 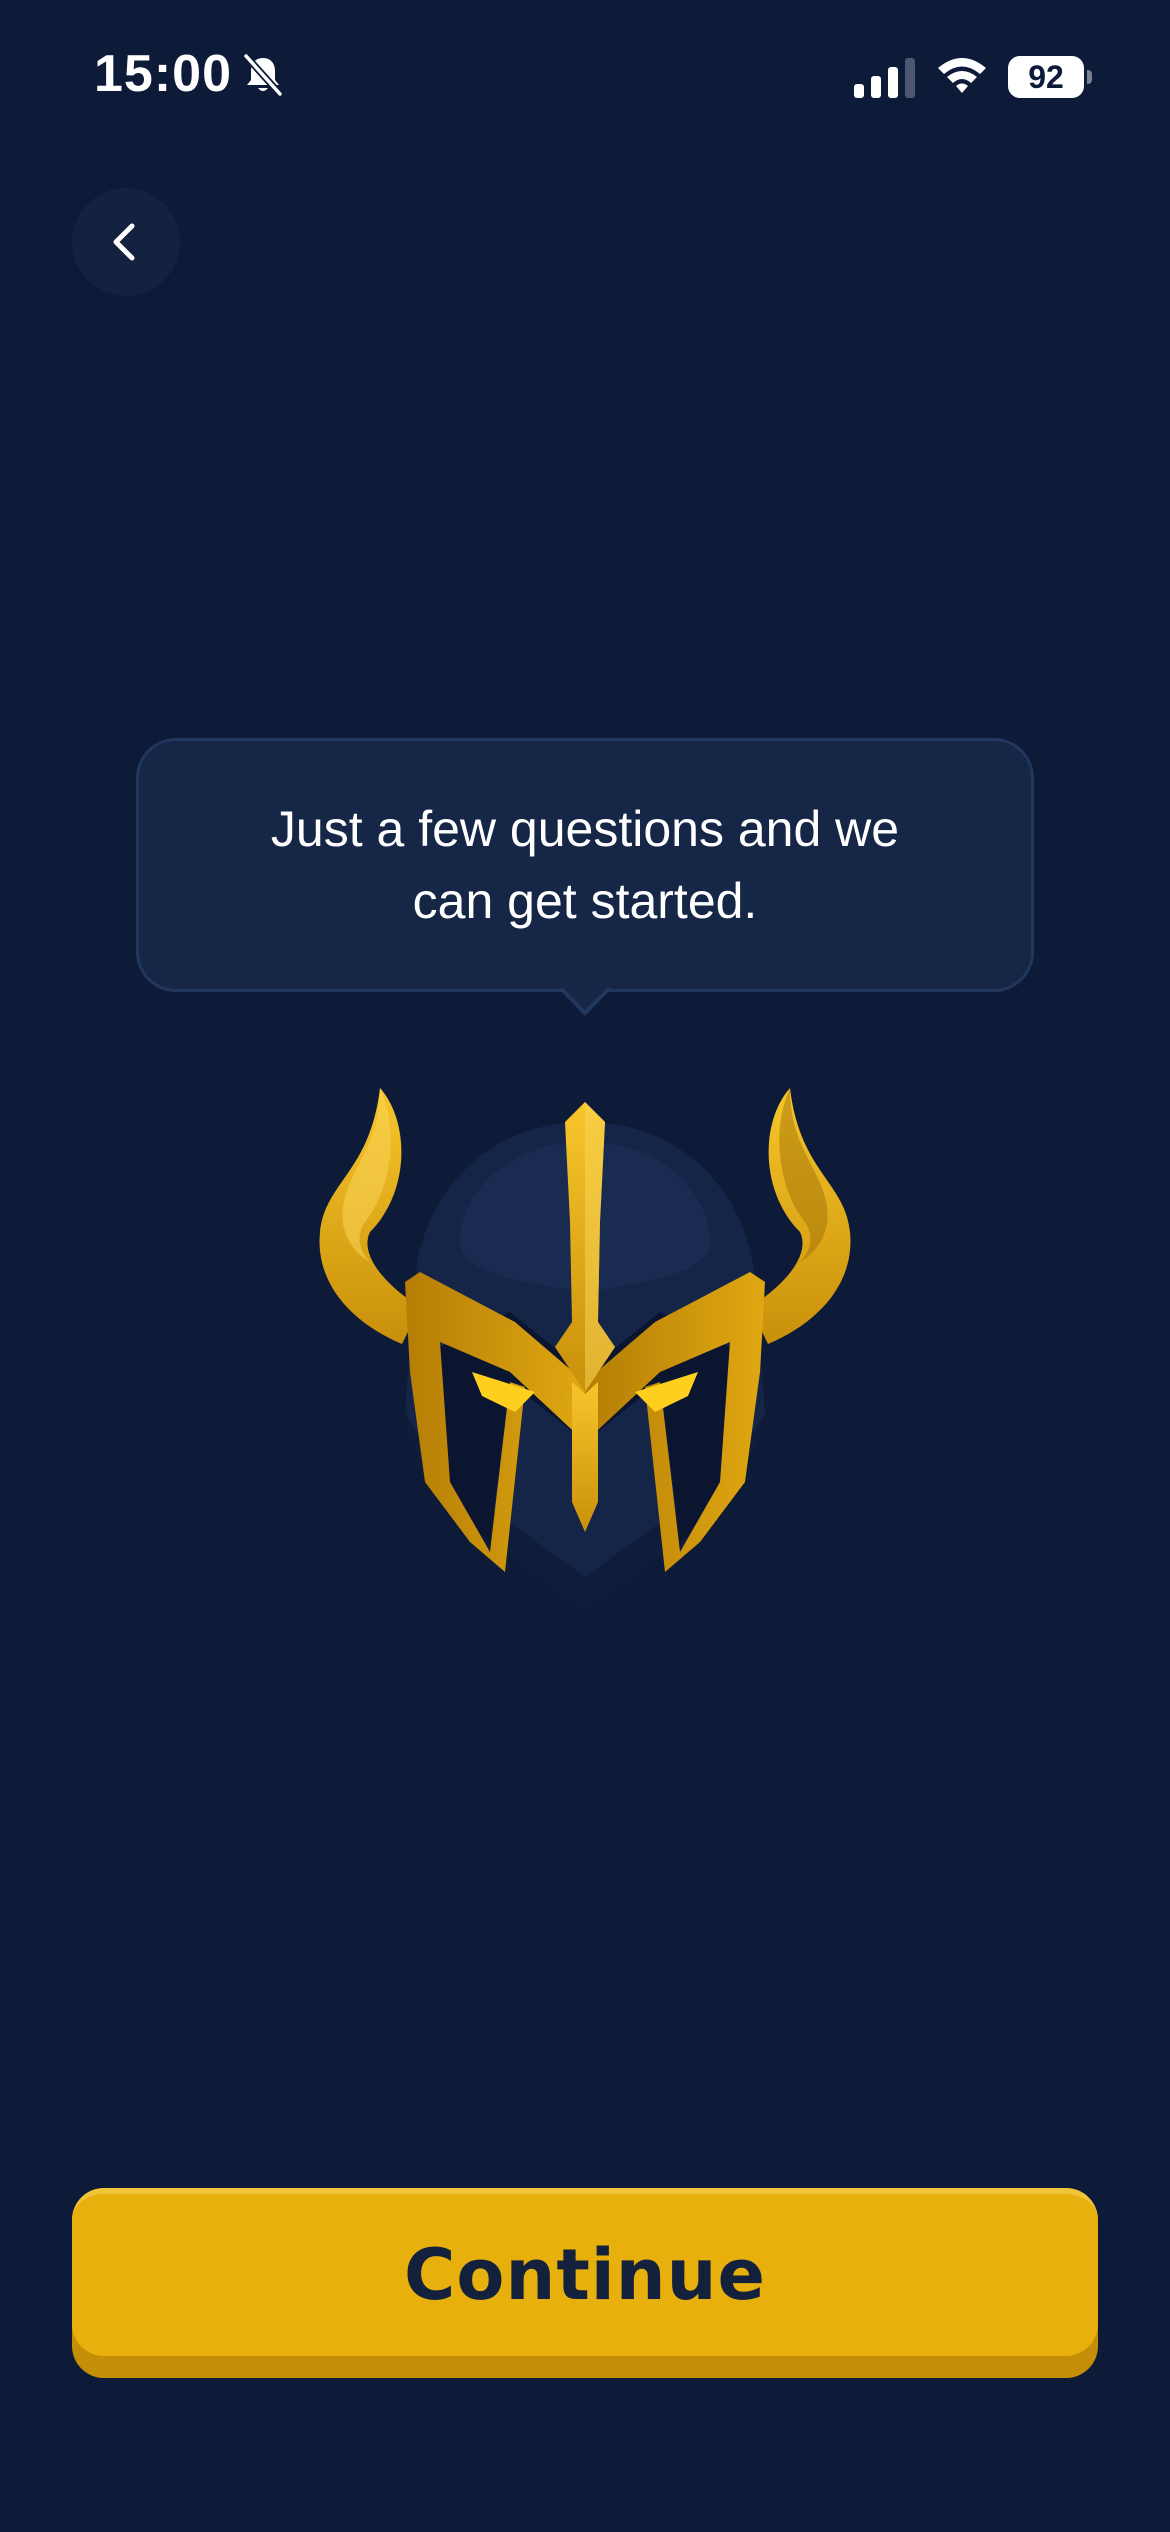 What do you see at coordinates (800, 1216) in the screenshot?
I see `right-horn` at bounding box center [800, 1216].